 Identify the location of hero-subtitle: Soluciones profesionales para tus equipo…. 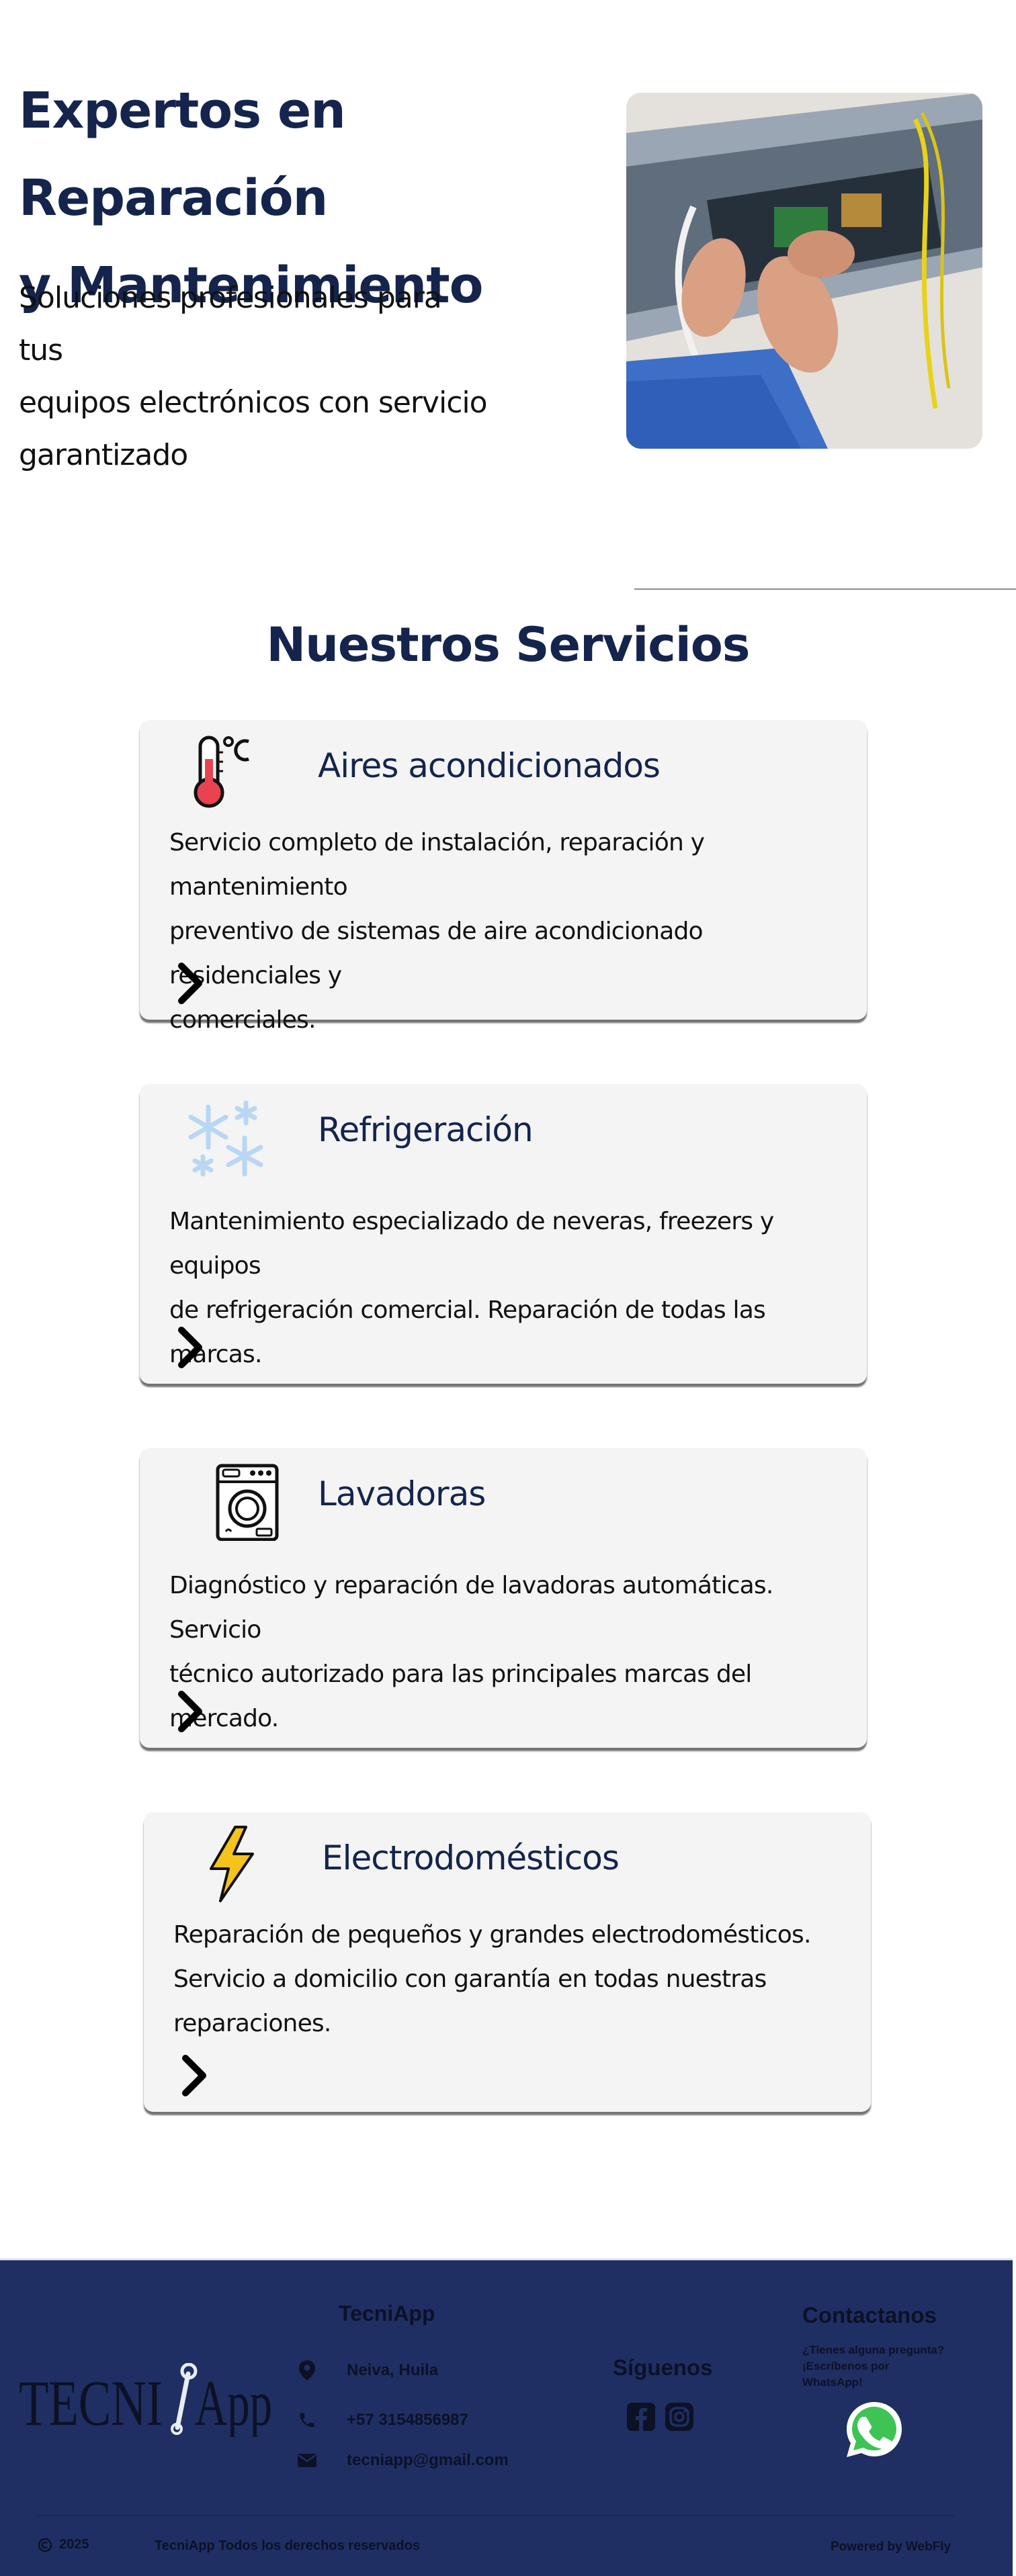
(254, 377).